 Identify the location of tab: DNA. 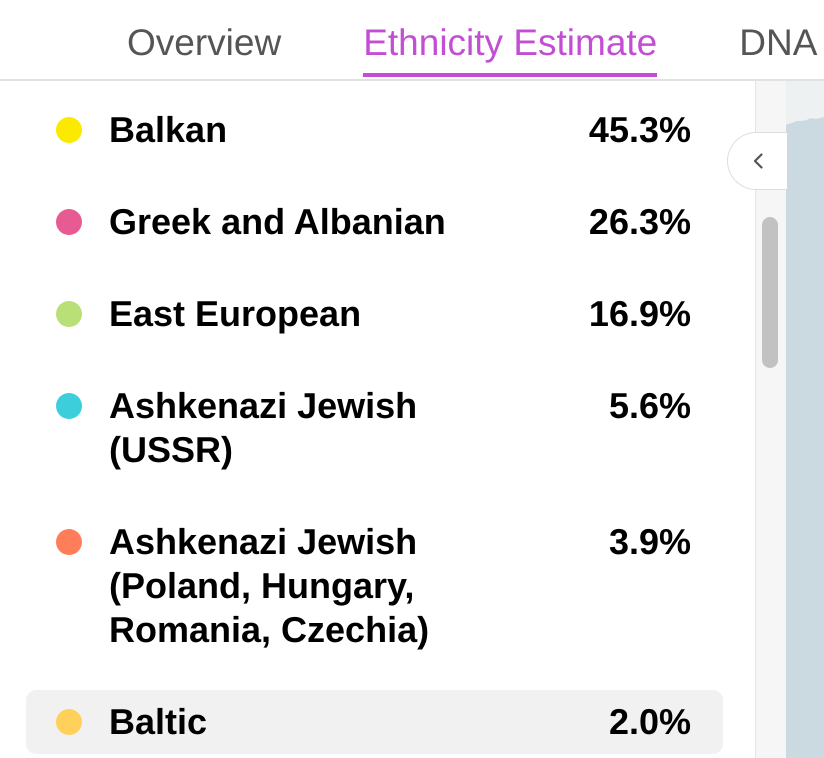
(778, 38).